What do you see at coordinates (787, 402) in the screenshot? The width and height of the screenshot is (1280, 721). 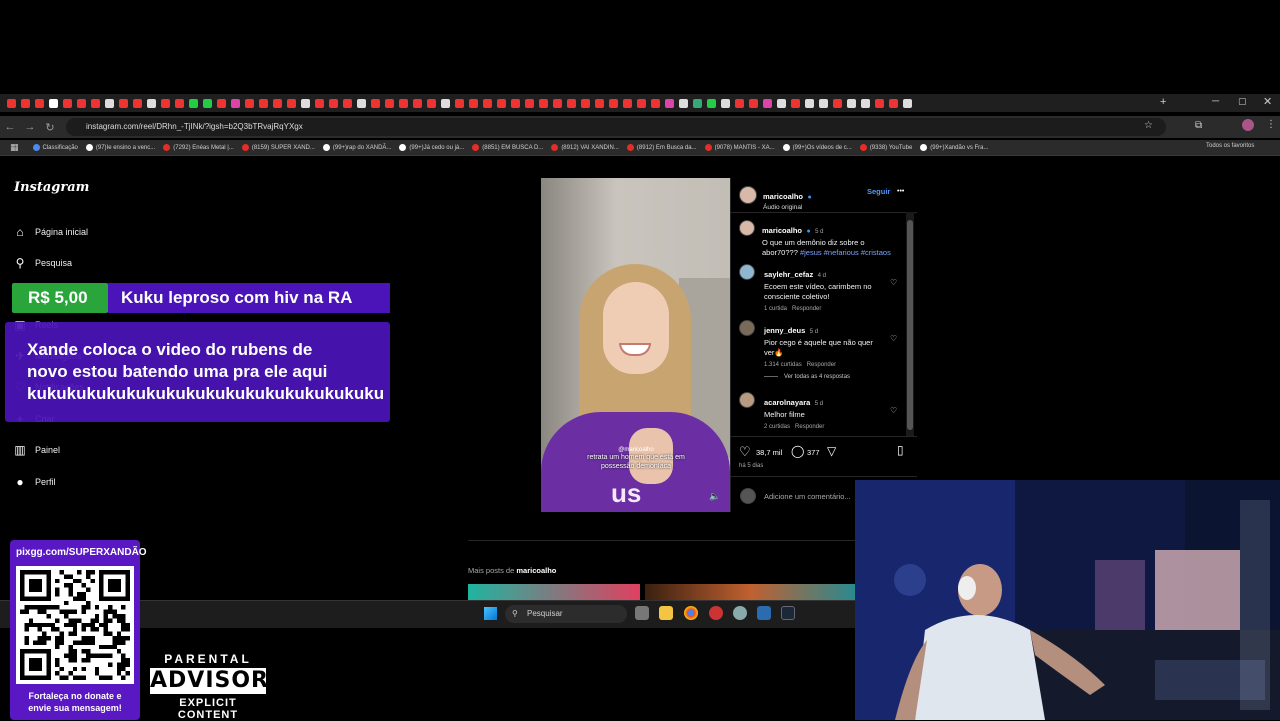 I see `comment-username: acarolnayara` at bounding box center [787, 402].